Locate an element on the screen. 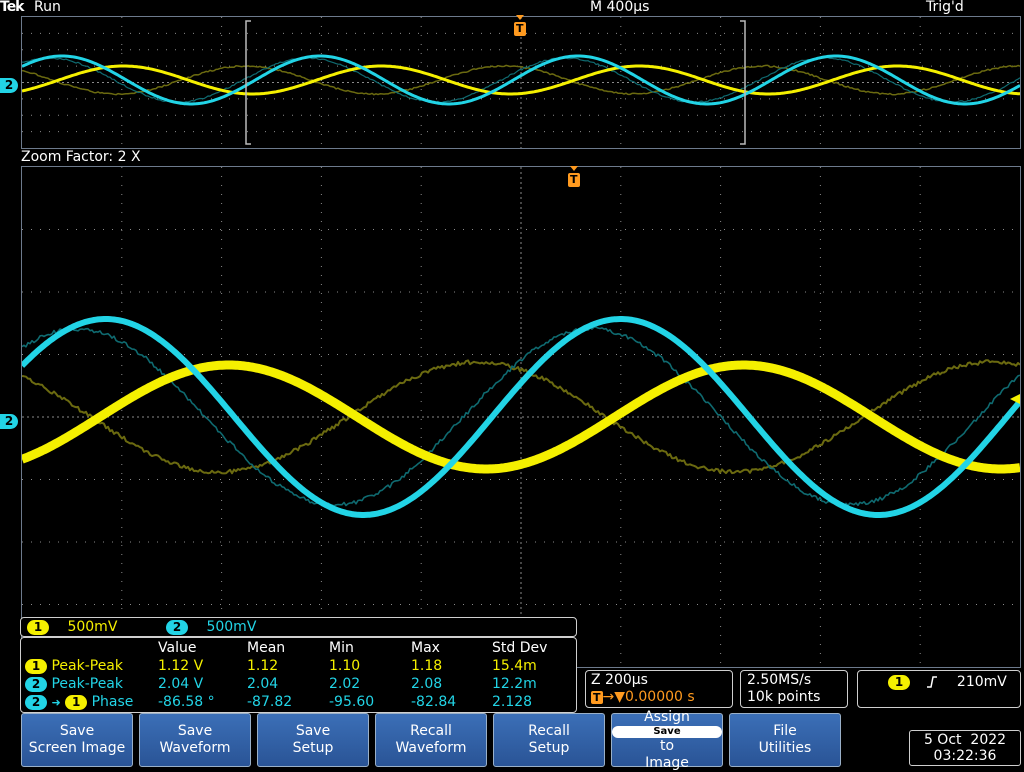  row2-mean: 2.04 is located at coordinates (262, 684).